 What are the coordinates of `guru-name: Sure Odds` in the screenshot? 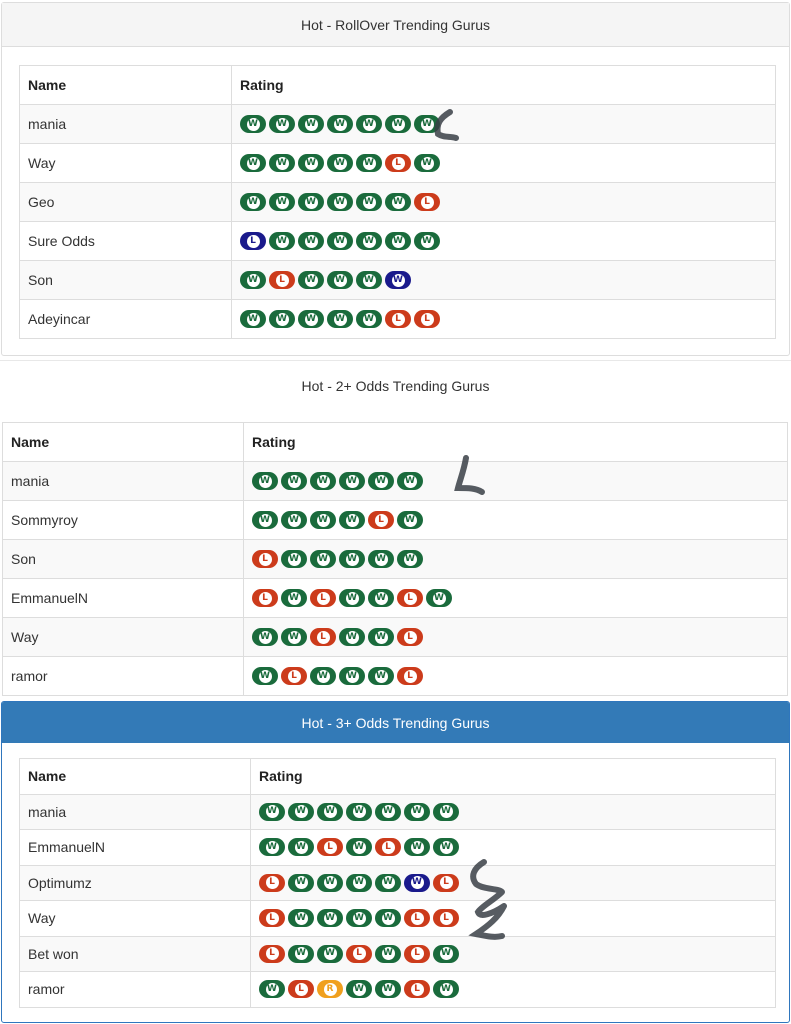 It's located at (125, 241).